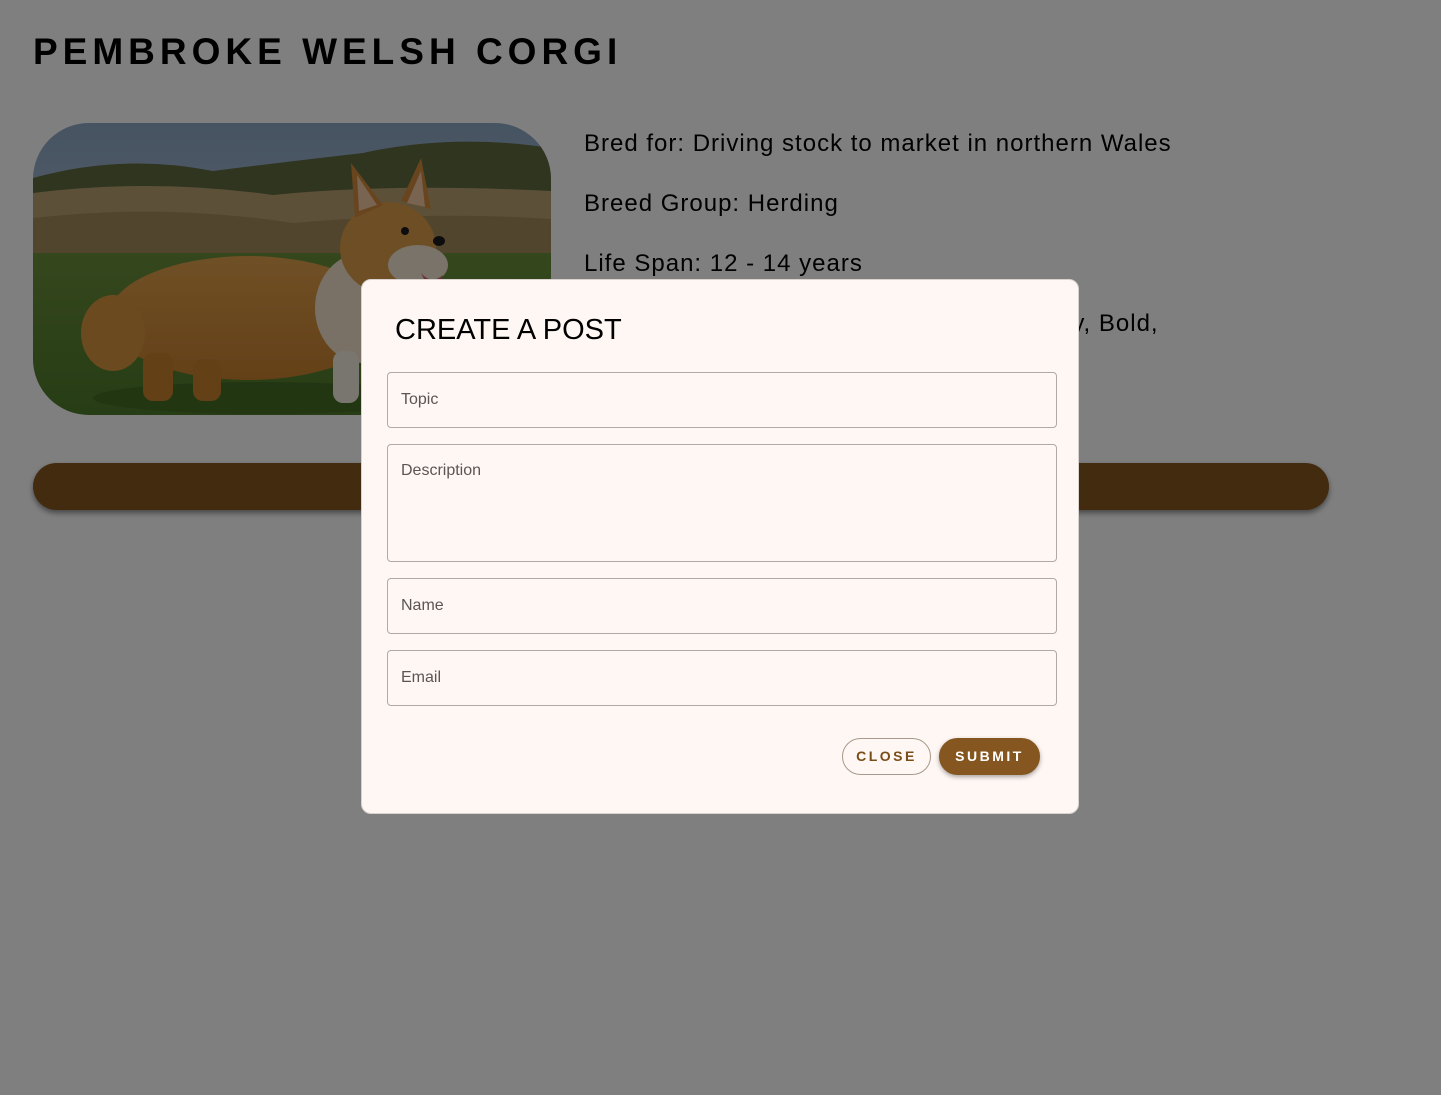 The image size is (1441, 1095). I want to click on email-input, so click(722, 678).